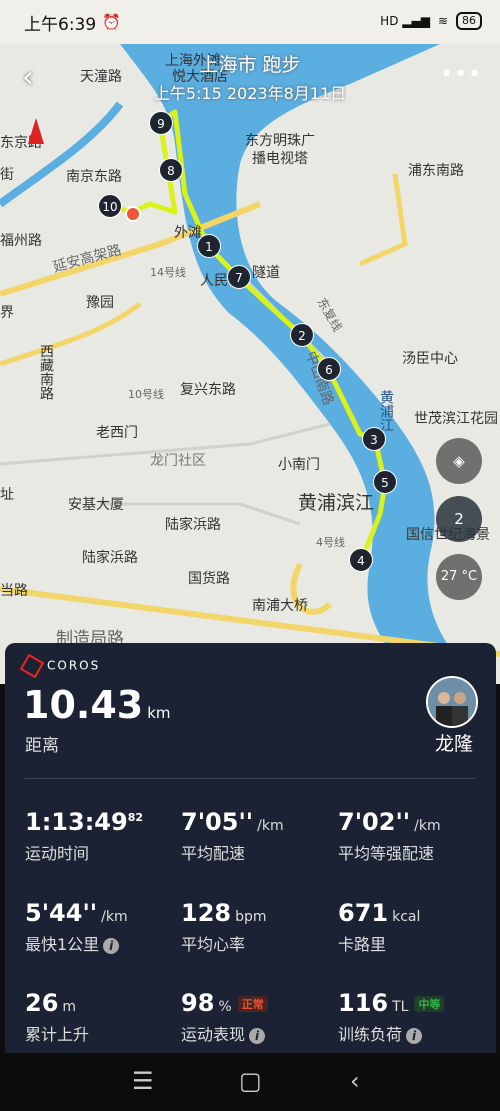  What do you see at coordinates (436, 171) in the screenshot?
I see `map-label: 浦东南路` at bounding box center [436, 171].